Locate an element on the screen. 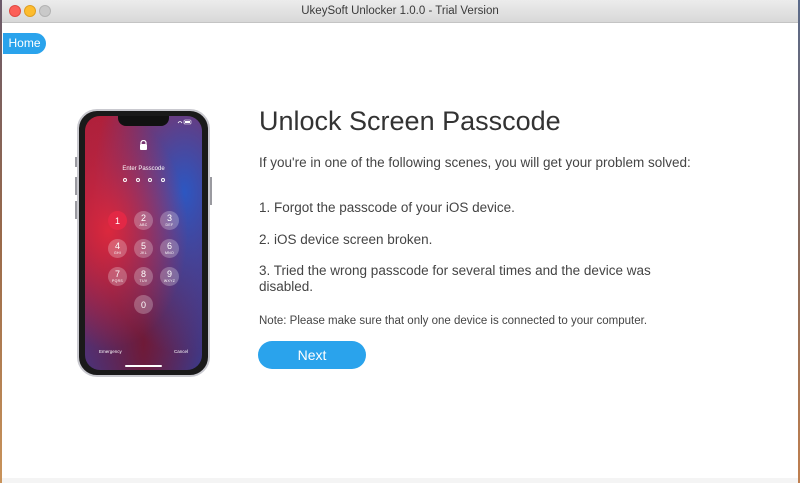  window-bottom-edge is located at coordinates (400, 480).